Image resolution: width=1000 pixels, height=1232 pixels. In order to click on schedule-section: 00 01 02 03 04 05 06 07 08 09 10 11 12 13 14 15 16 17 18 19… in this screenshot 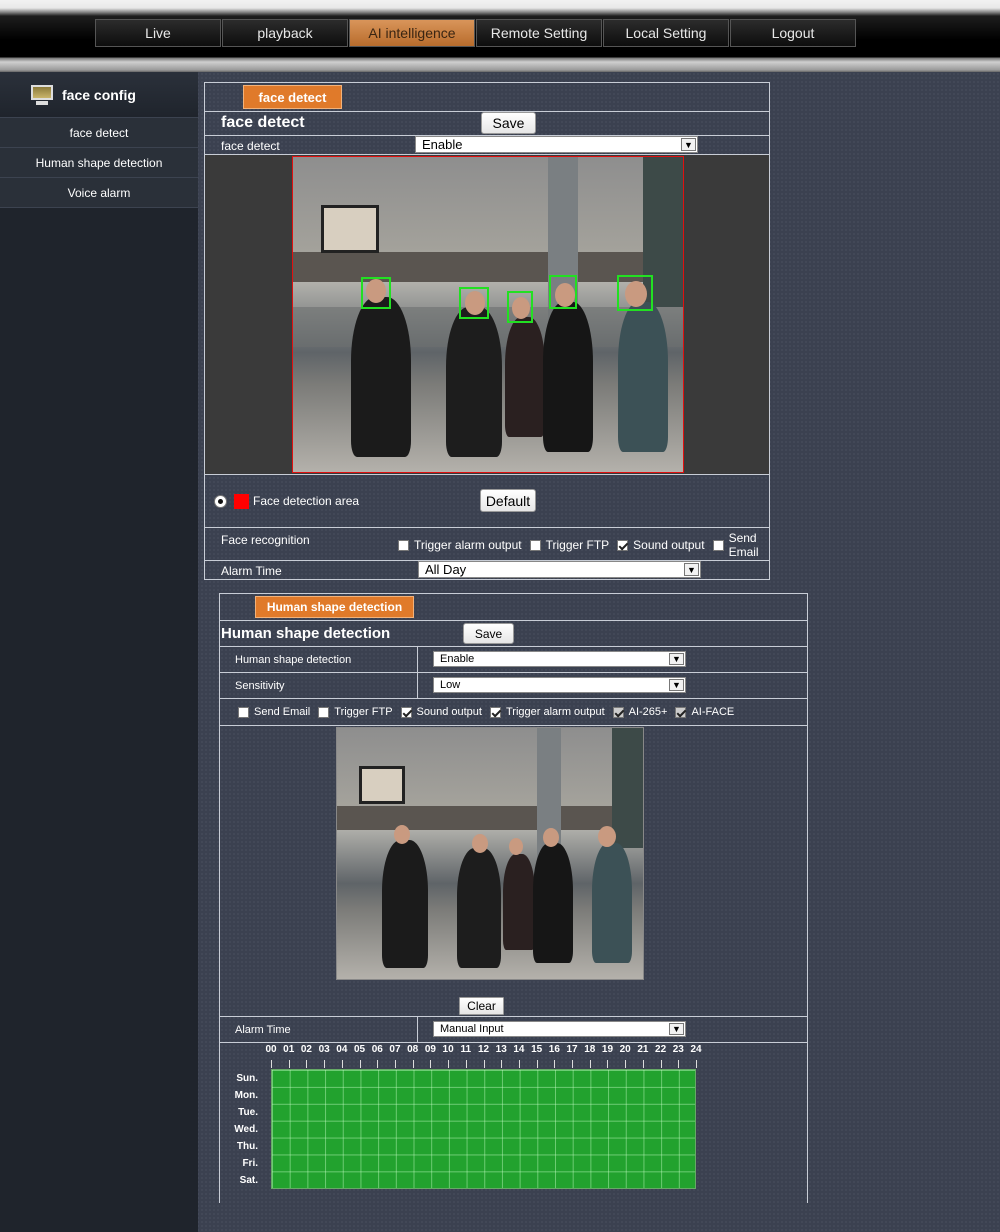, I will do `click(513, 1123)`.